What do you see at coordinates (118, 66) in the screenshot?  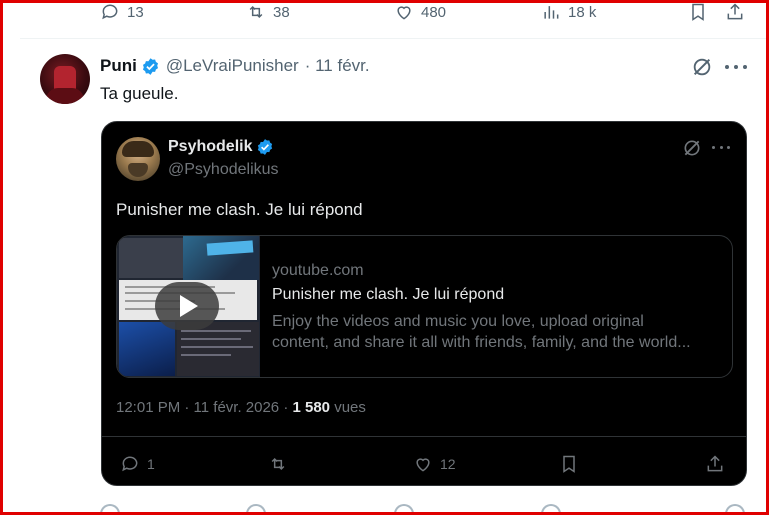 I see `author-name: Puni` at bounding box center [118, 66].